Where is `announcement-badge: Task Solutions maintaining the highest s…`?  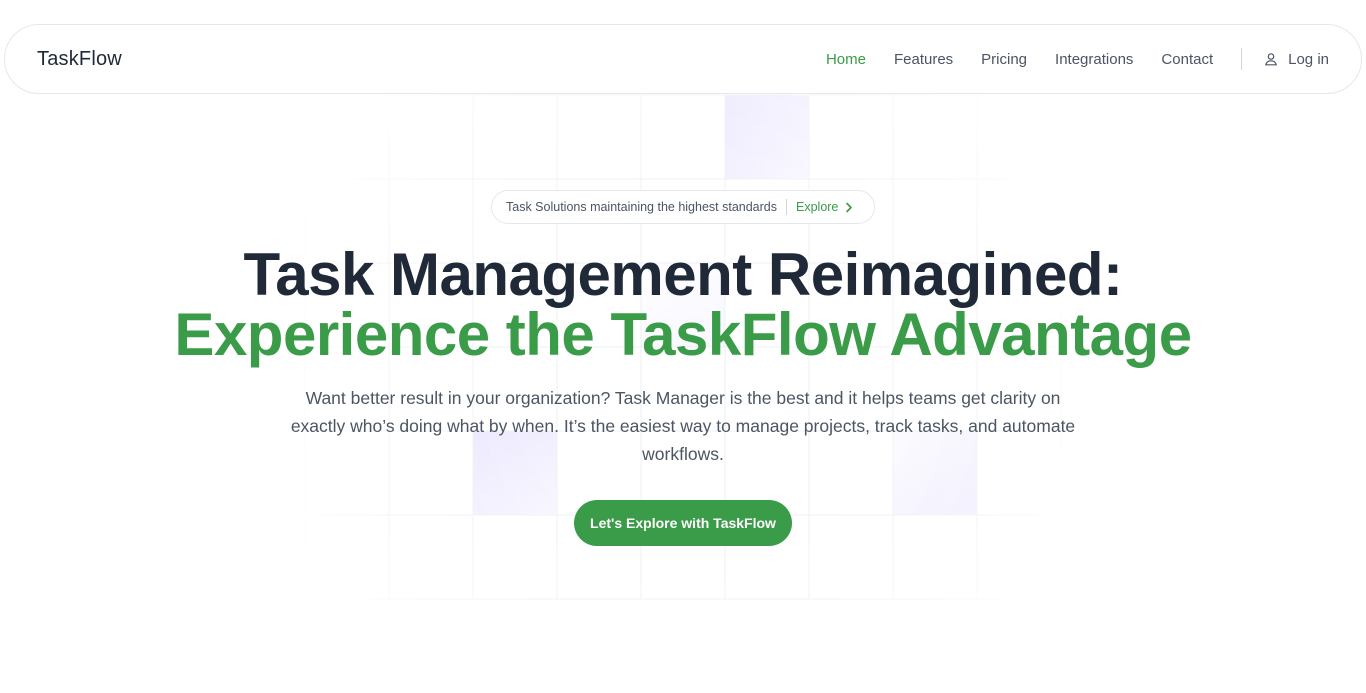 announcement-badge: Task Solutions maintaining the highest s… is located at coordinates (683, 207).